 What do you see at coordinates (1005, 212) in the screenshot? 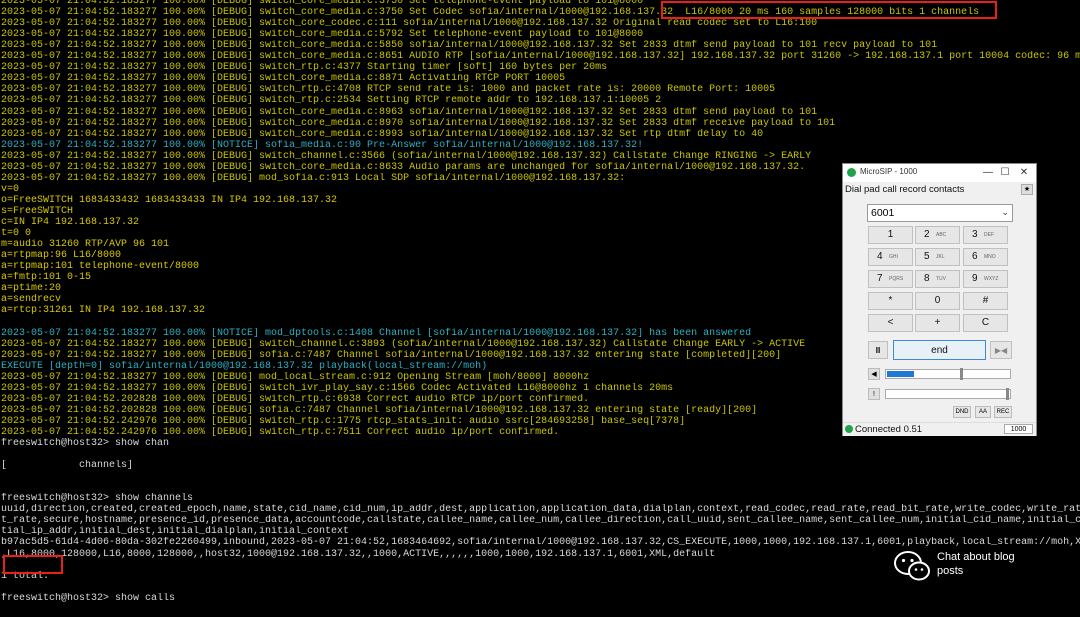
I see `chevron-down-icon: ⌄` at bounding box center [1005, 212].